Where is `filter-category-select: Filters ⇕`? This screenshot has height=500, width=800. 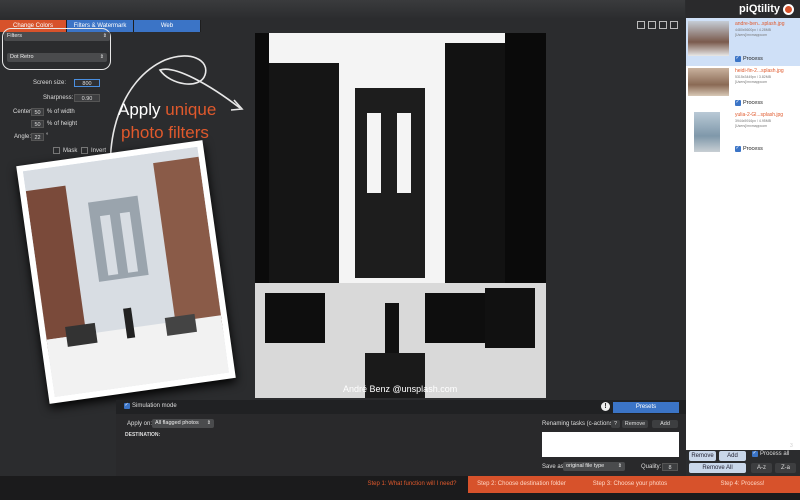 filter-category-select: Filters ⇕ is located at coordinates (57, 36).